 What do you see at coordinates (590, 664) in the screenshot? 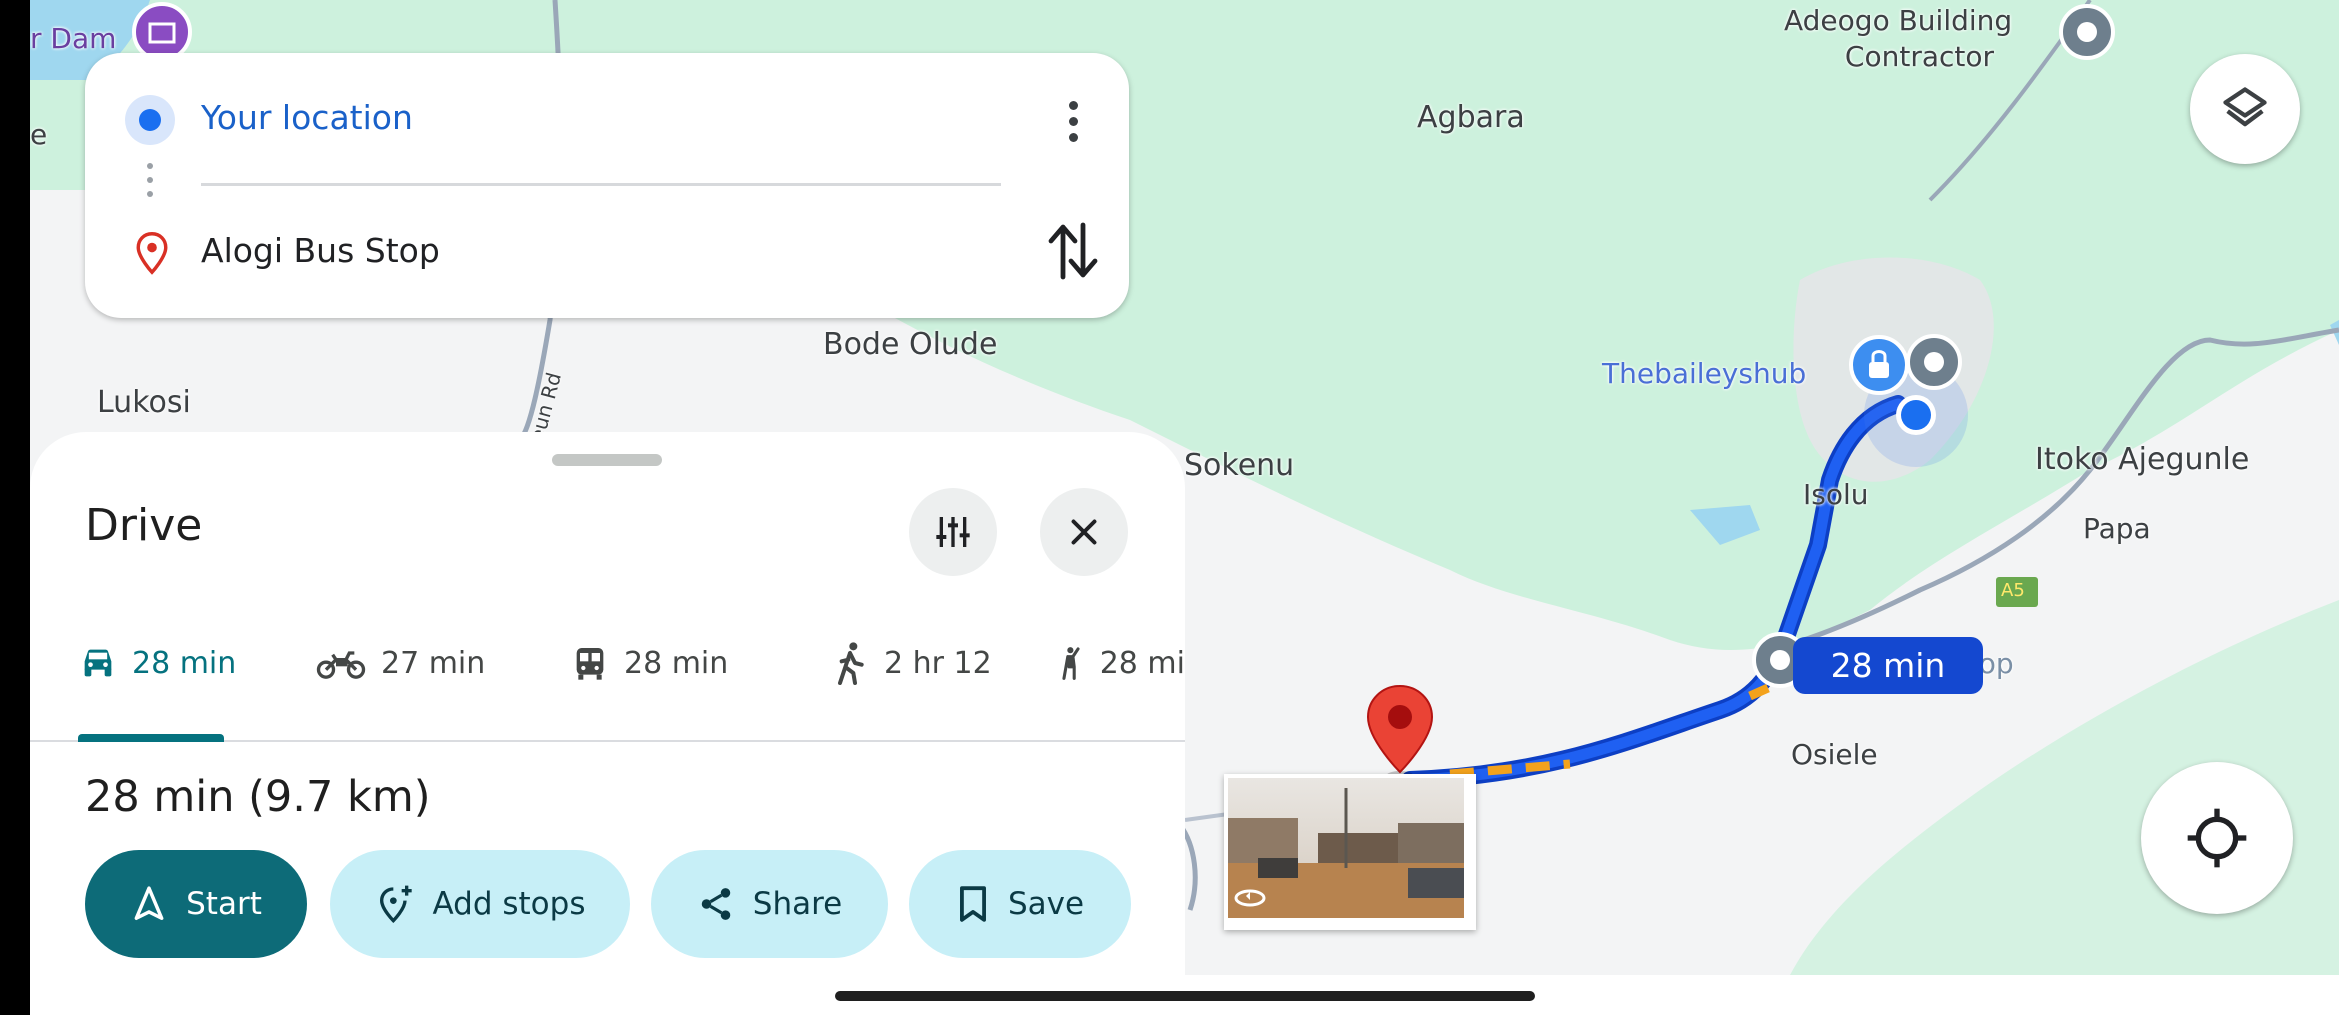
I see `transit-icon` at bounding box center [590, 664].